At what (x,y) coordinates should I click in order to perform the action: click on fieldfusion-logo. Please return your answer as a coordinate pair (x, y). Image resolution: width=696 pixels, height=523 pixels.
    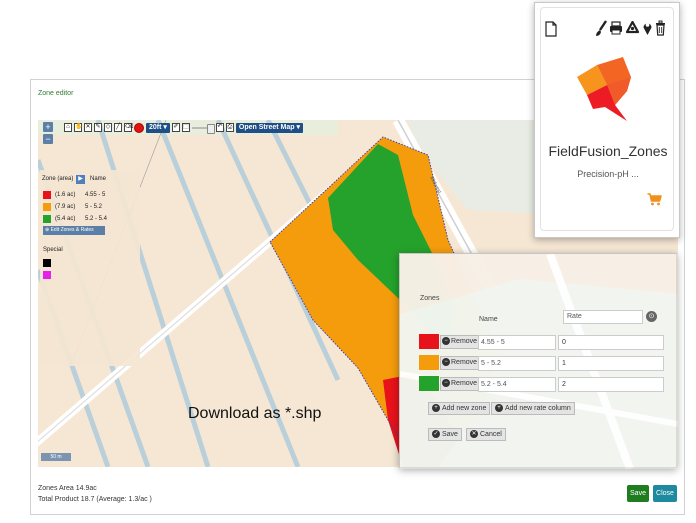
    Looking at the image, I should click on (604, 89).